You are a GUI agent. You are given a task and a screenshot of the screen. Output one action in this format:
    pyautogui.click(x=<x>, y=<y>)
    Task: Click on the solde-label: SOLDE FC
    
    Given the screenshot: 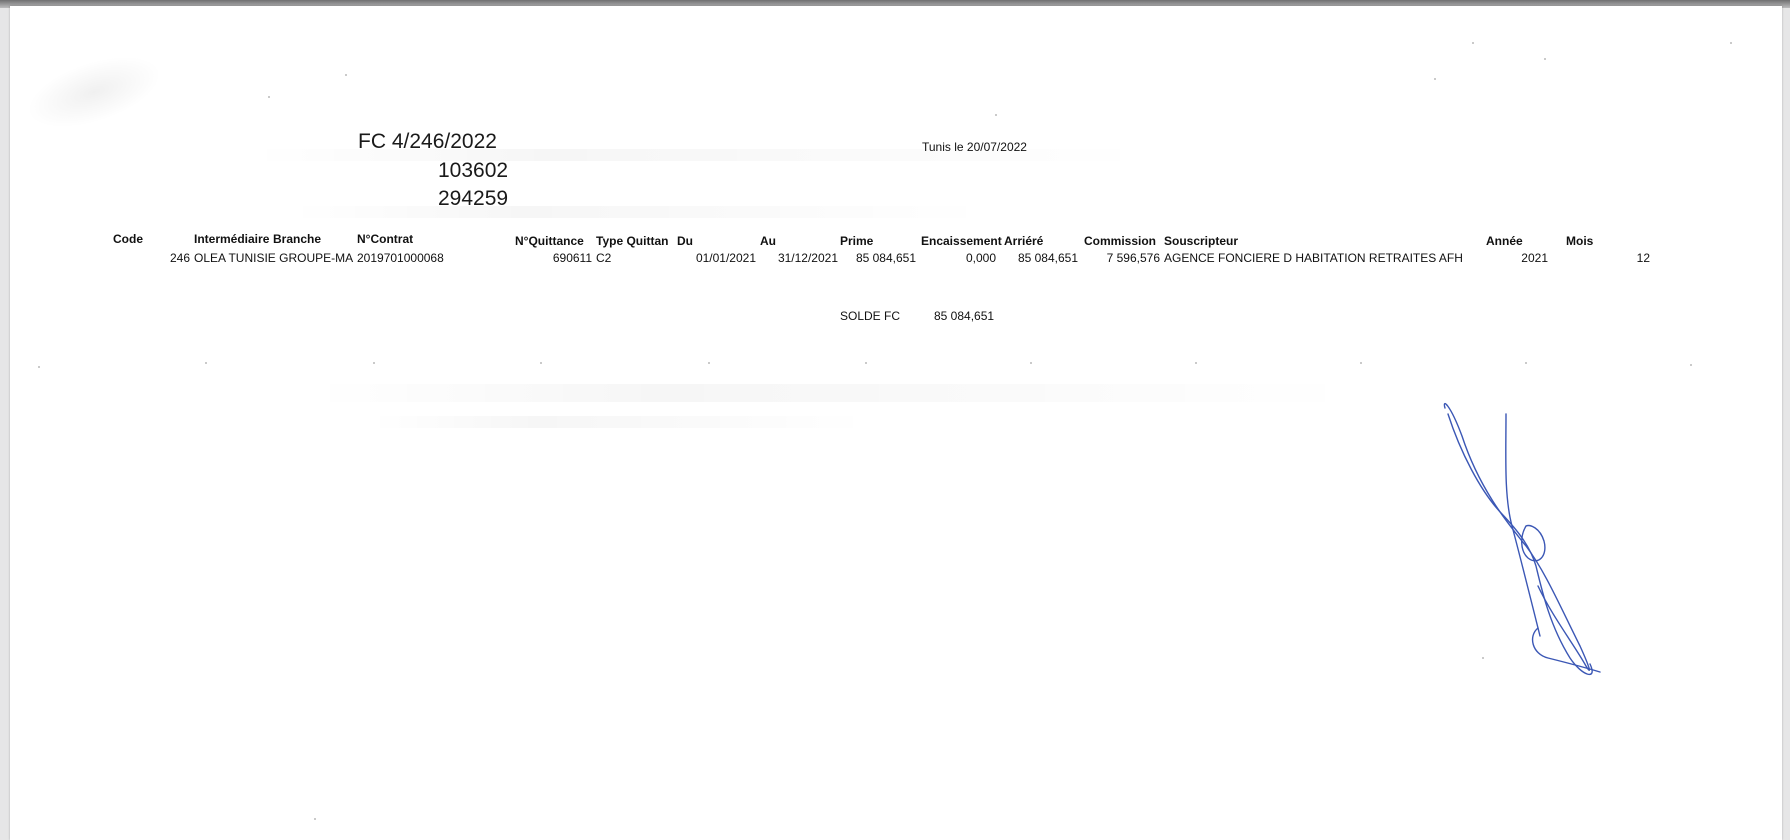 What is the action you would take?
    pyautogui.click(x=870, y=316)
    